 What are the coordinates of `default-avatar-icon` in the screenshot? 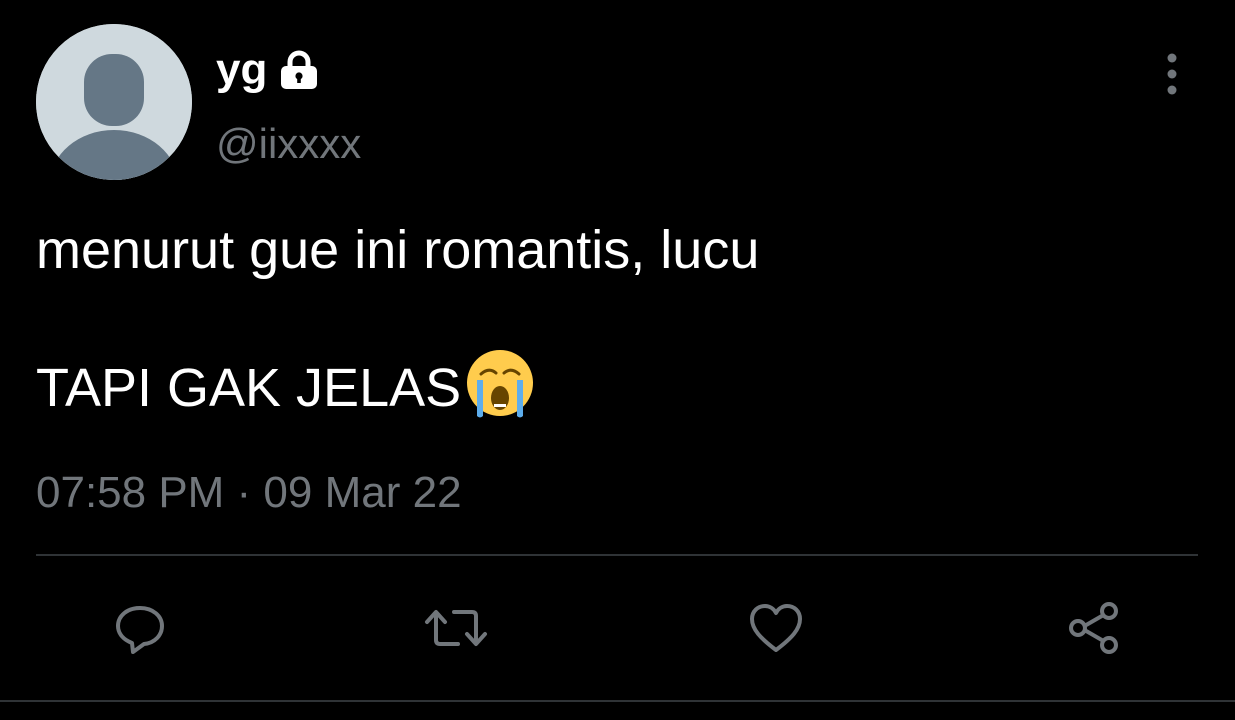 It's located at (114, 102).